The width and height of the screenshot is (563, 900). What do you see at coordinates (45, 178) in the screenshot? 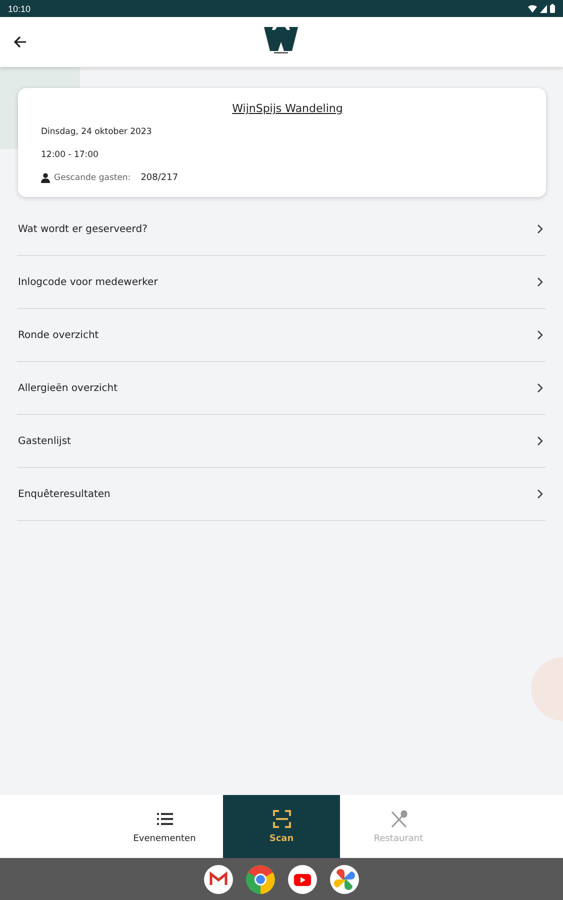
I see `person-icon` at bounding box center [45, 178].